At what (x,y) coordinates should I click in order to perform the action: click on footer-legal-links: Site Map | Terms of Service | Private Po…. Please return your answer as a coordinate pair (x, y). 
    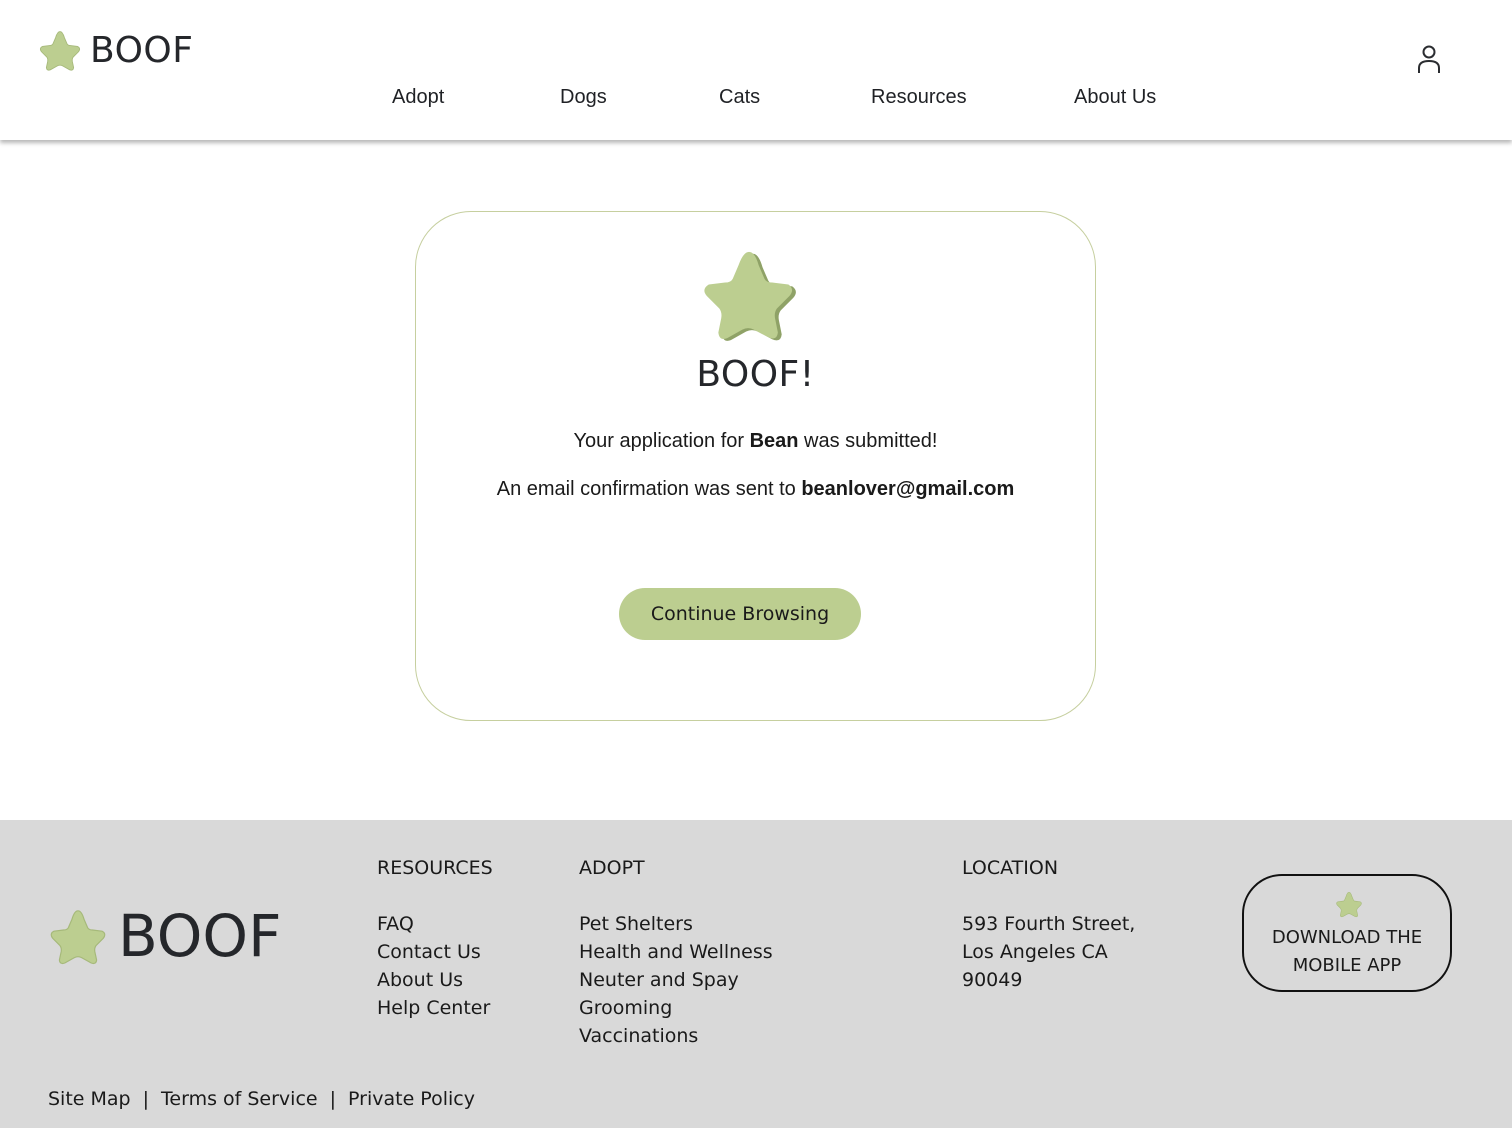
    Looking at the image, I should click on (261, 1099).